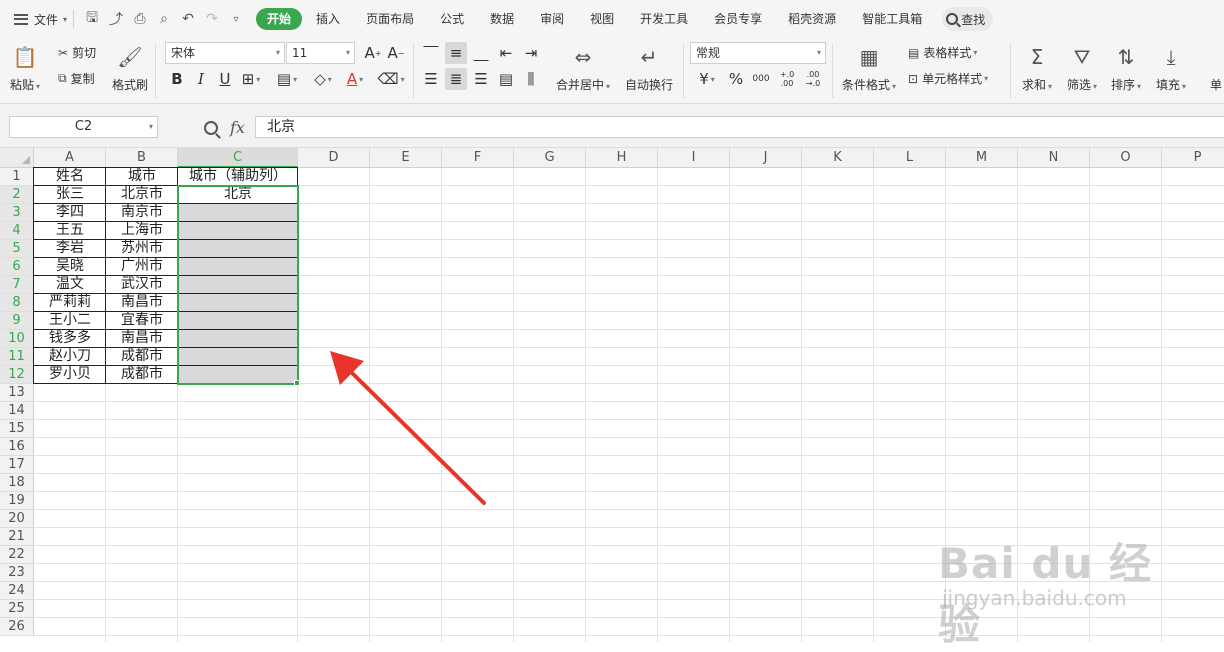 The image size is (1224, 652). What do you see at coordinates (17, 249) in the screenshot?
I see `row-header-5: 5` at bounding box center [17, 249].